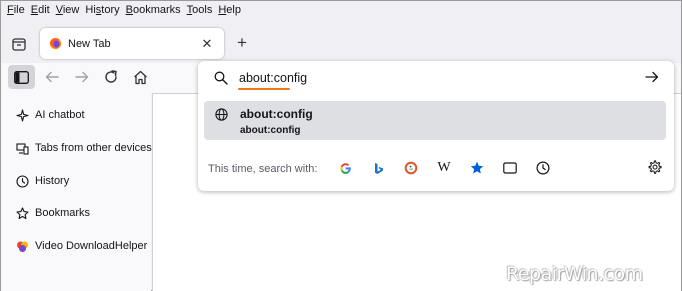 Image resolution: width=682 pixels, height=291 pixels. Describe the element at coordinates (263, 169) in the screenshot. I see `search-with-label: This time, search with:` at that location.